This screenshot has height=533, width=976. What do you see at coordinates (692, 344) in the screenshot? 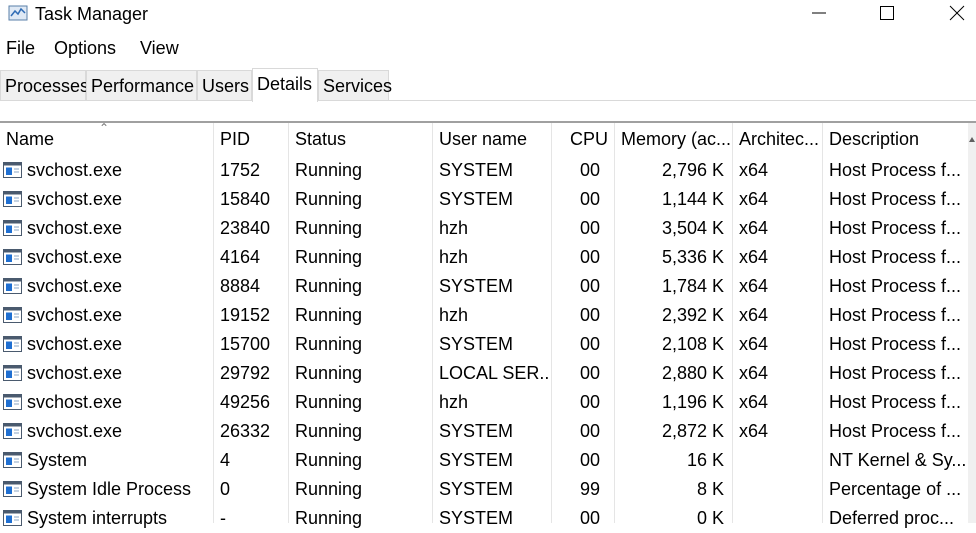
I see `cell-memory: 2,108 K` at bounding box center [692, 344].